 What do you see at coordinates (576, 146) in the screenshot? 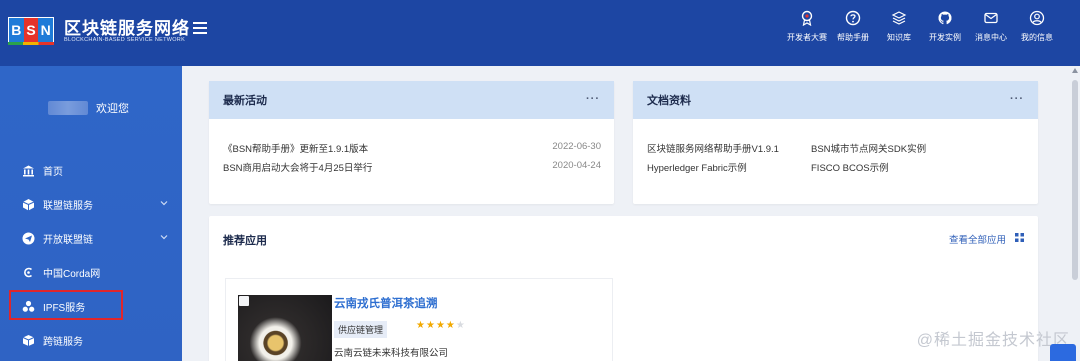
I see `news-date: 2022-06-30` at bounding box center [576, 146].